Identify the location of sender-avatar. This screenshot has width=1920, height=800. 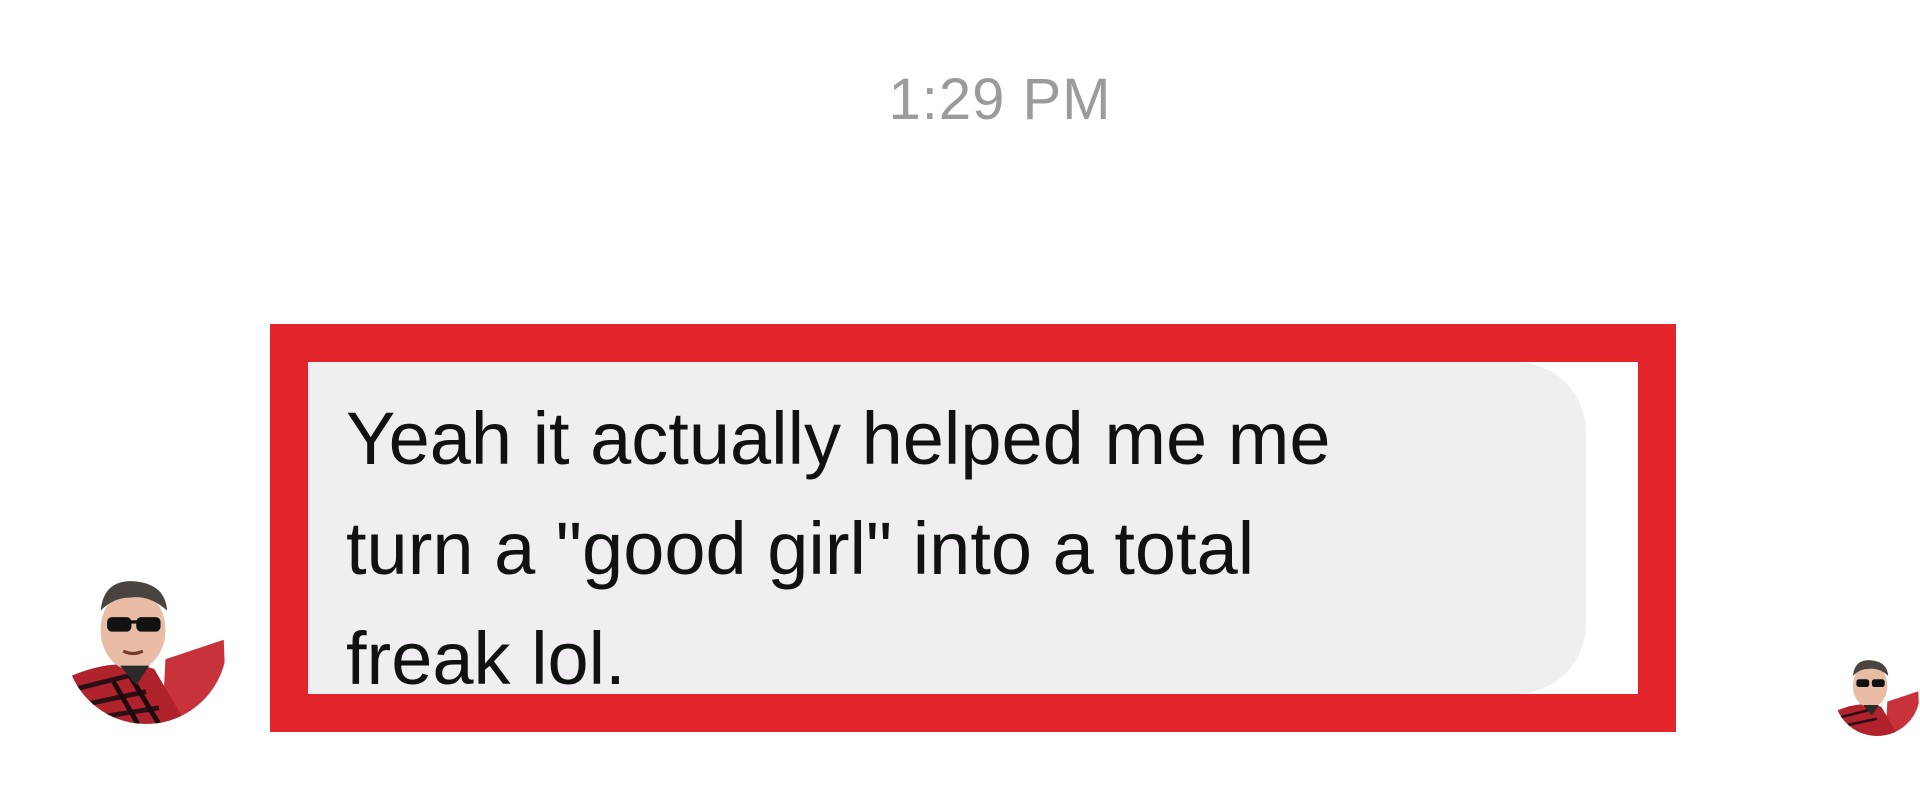
(146, 643).